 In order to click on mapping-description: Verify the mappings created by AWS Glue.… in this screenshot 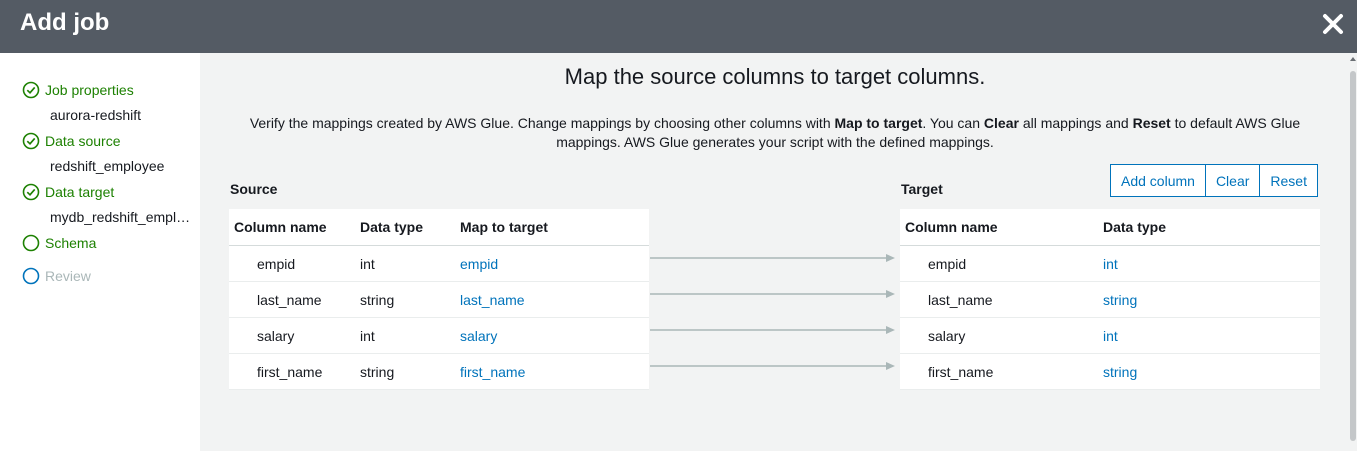, I will do `click(775, 133)`.